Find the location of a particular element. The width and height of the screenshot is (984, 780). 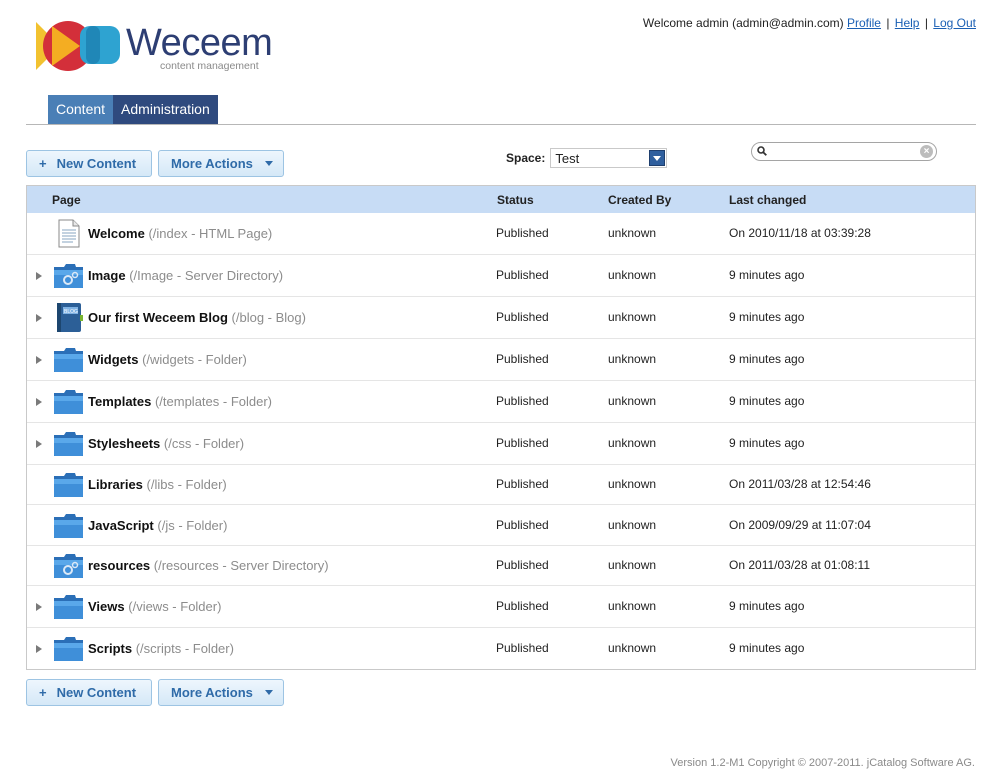

tab-content: Content is located at coordinates (81, 109).